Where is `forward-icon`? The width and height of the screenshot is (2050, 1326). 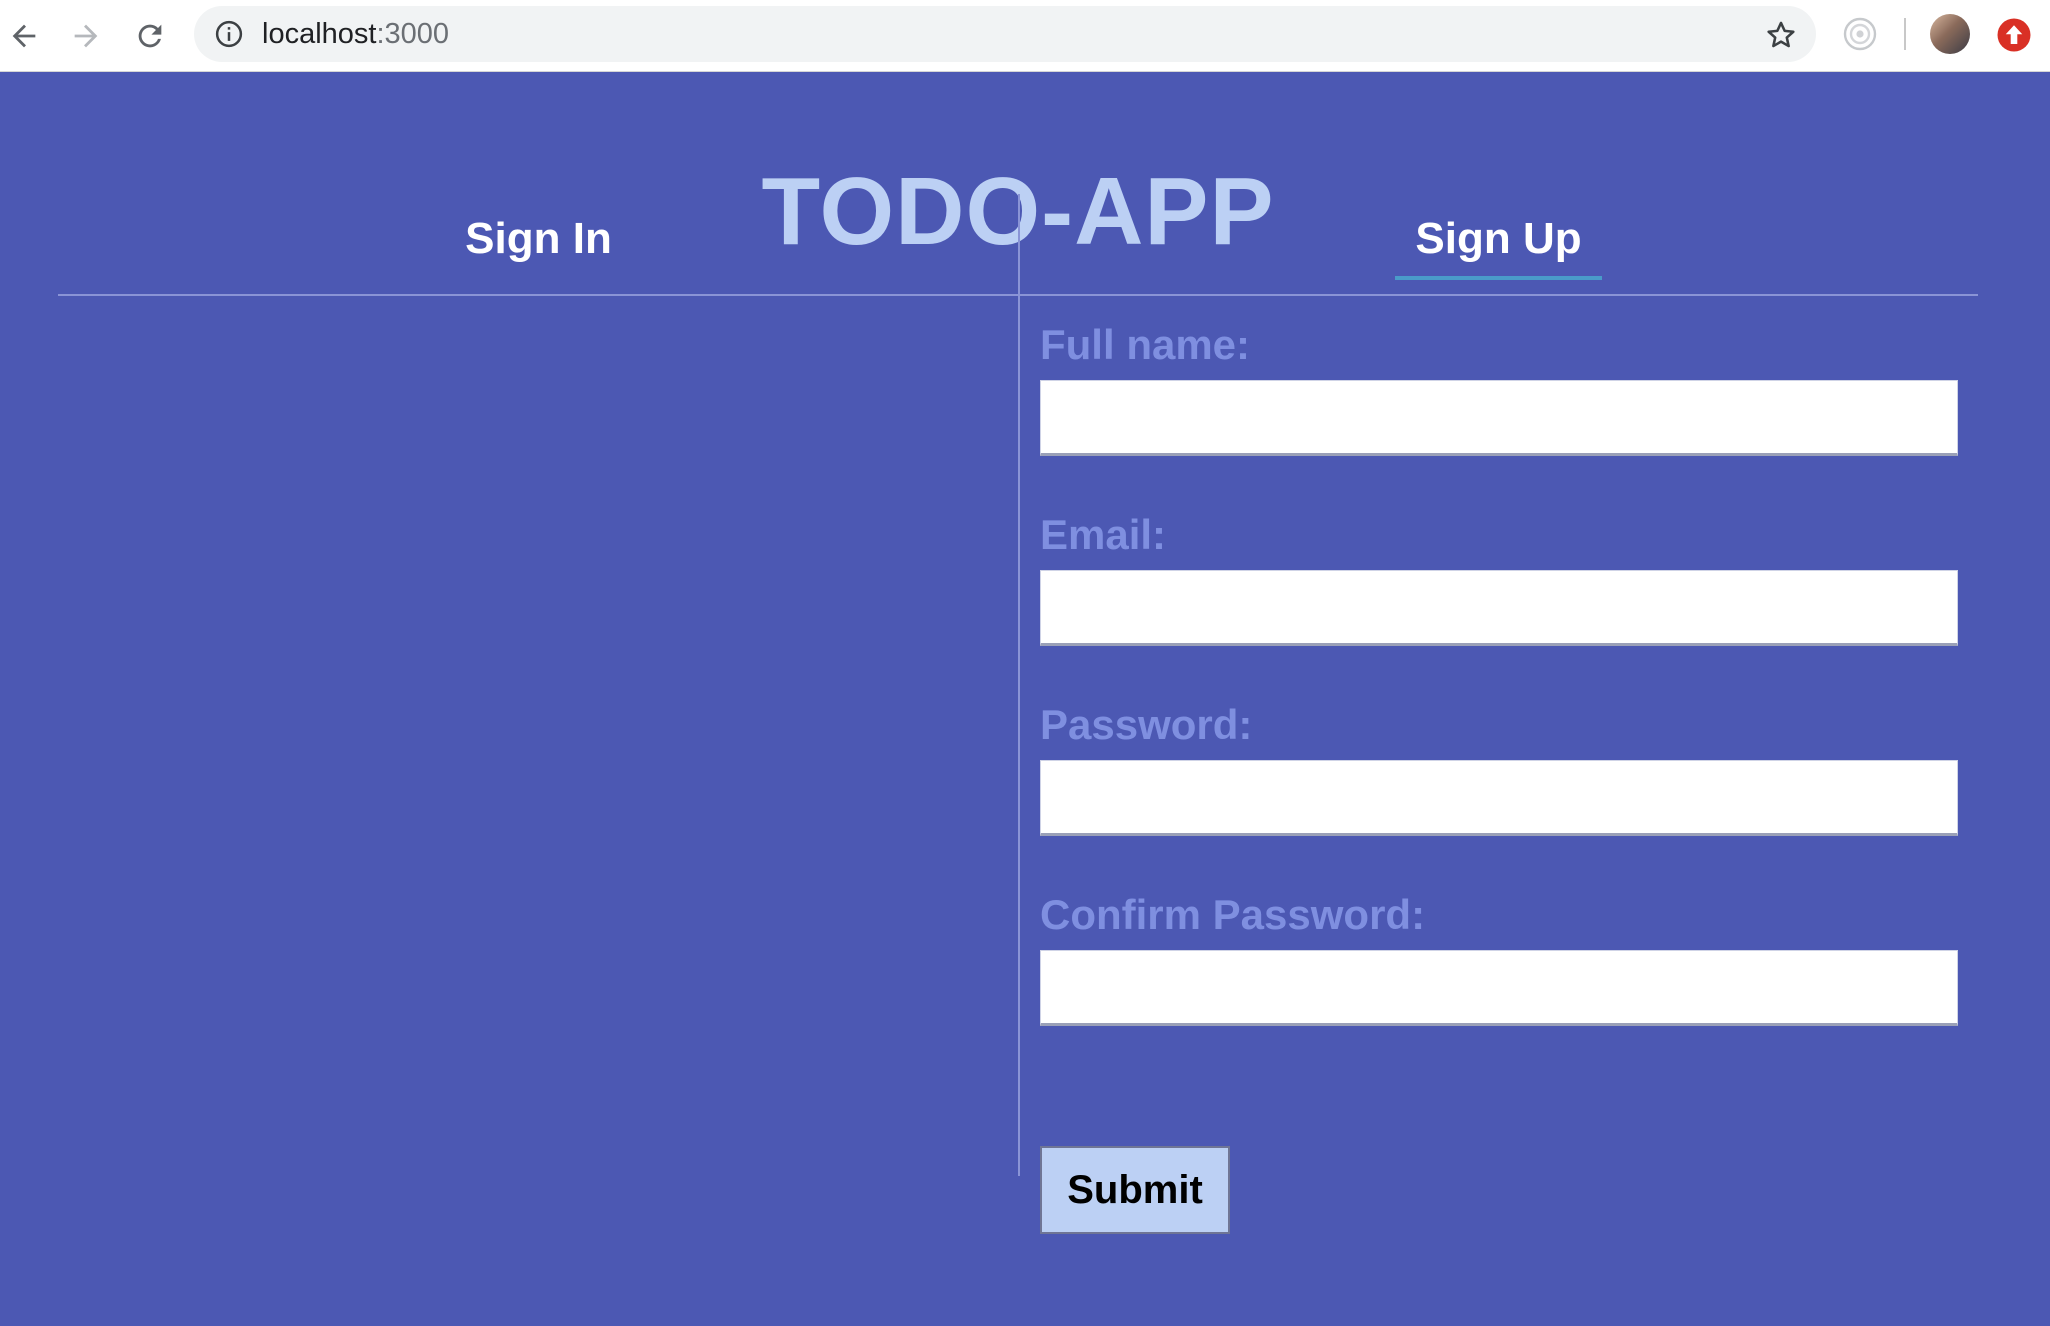
forward-icon is located at coordinates (86, 36).